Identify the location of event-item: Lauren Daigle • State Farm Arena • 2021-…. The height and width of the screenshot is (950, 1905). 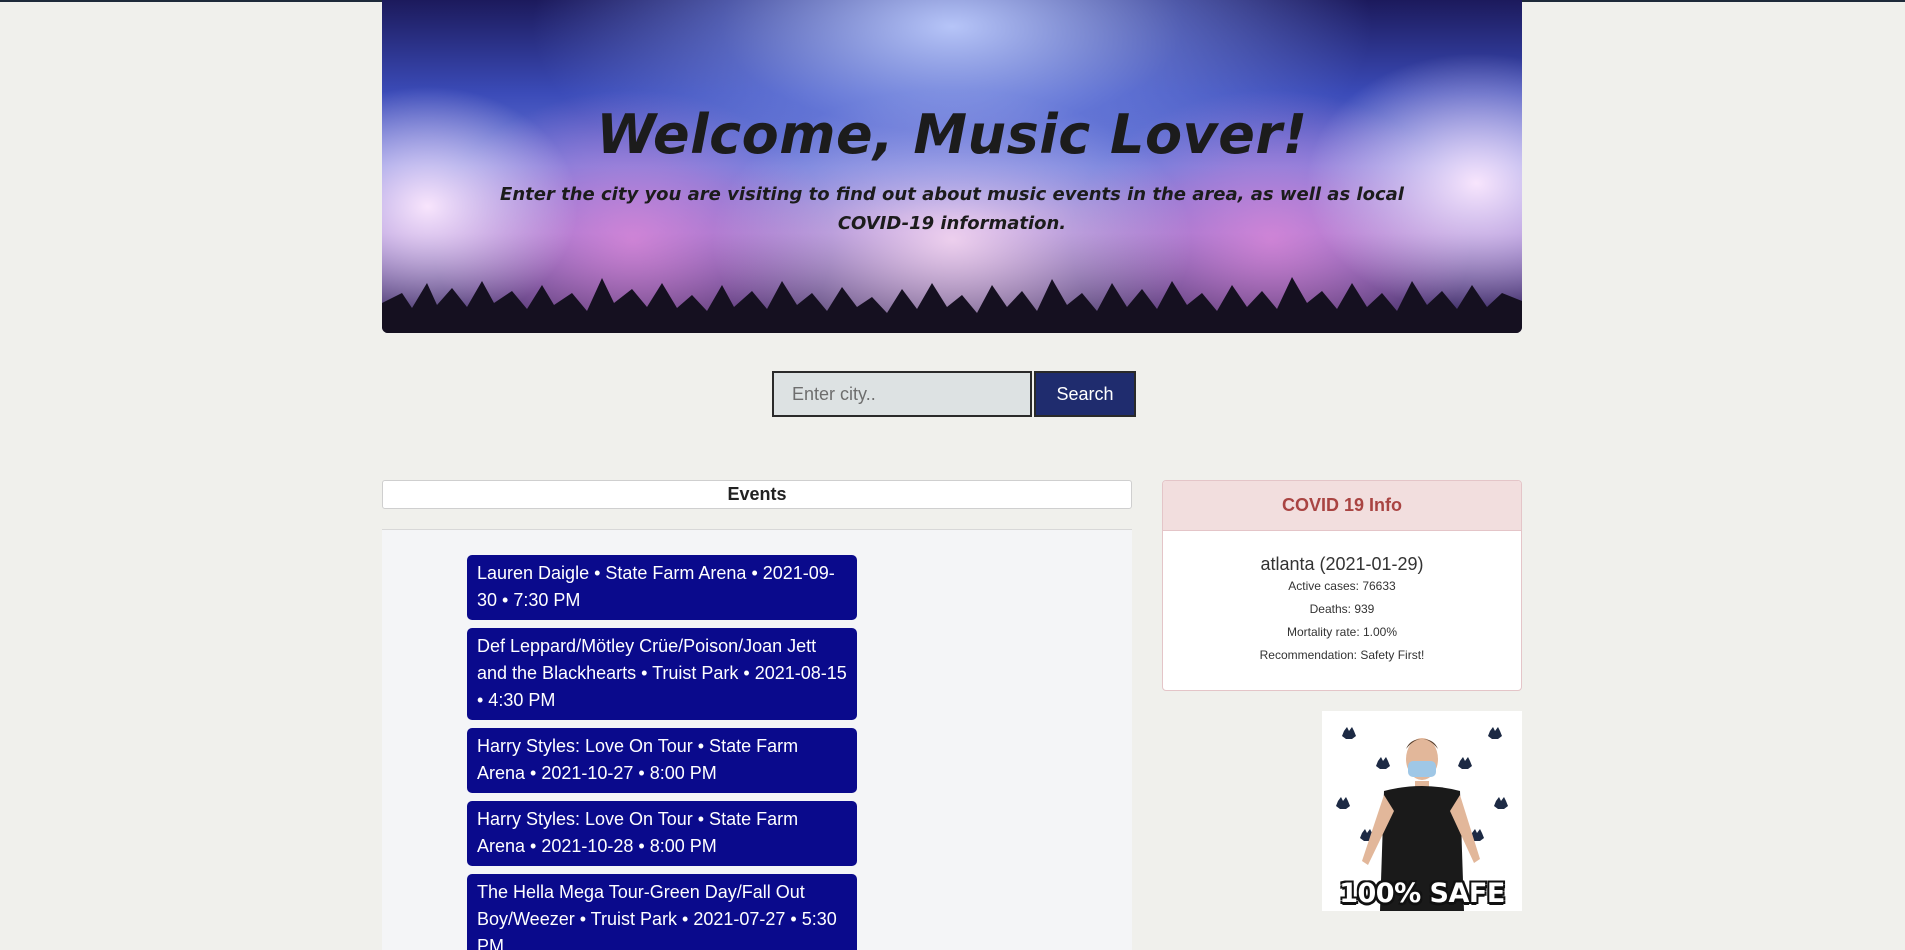
(662, 587).